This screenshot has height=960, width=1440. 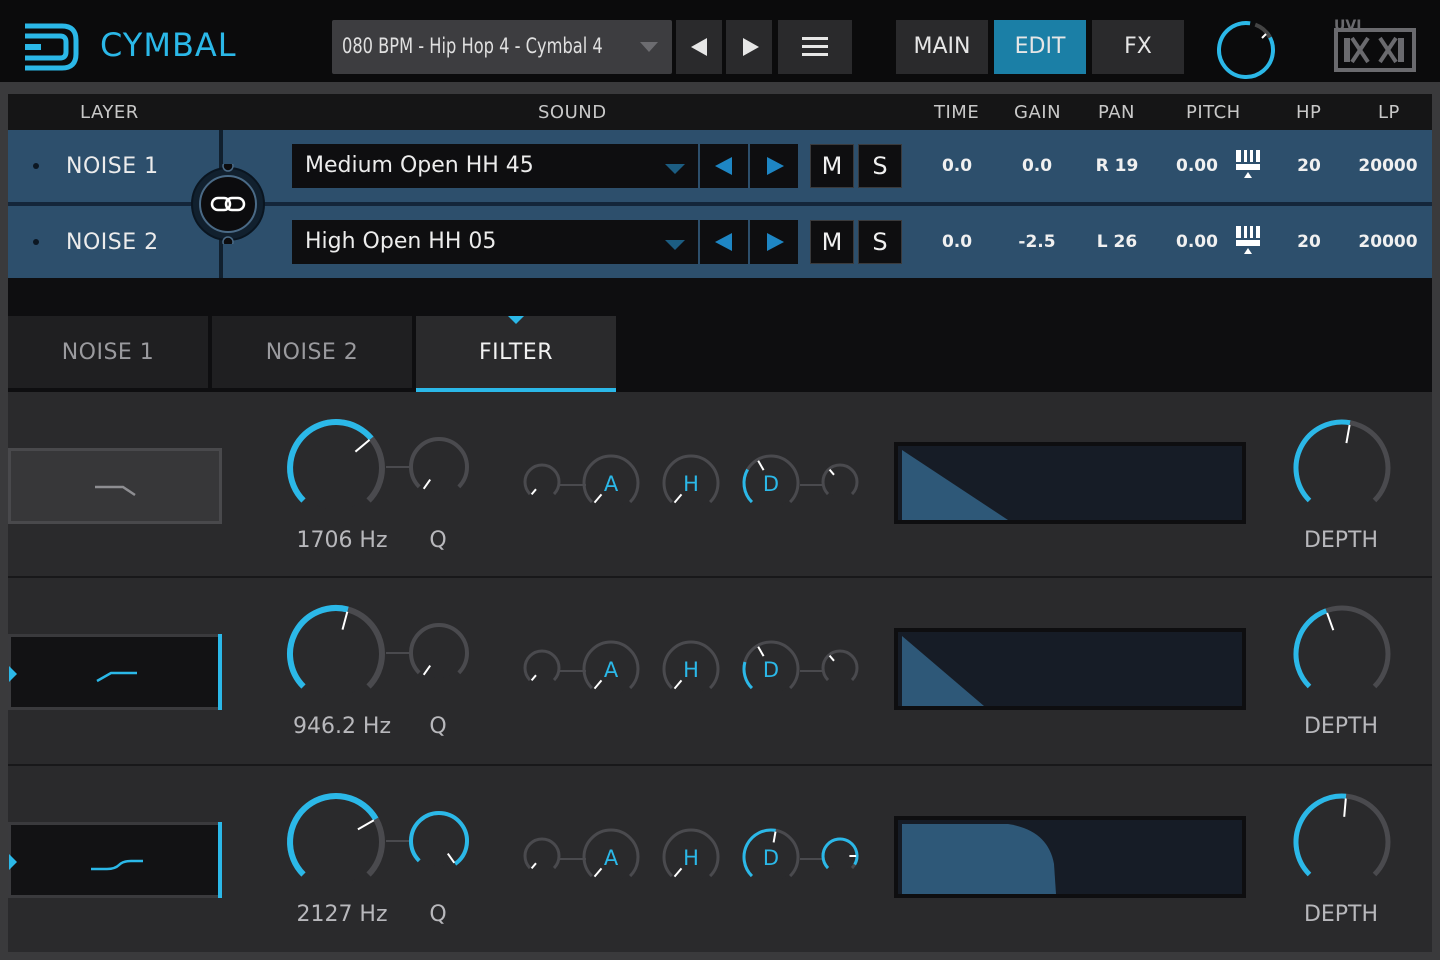 I want to click on column-layer: LAYER, so click(x=109, y=112).